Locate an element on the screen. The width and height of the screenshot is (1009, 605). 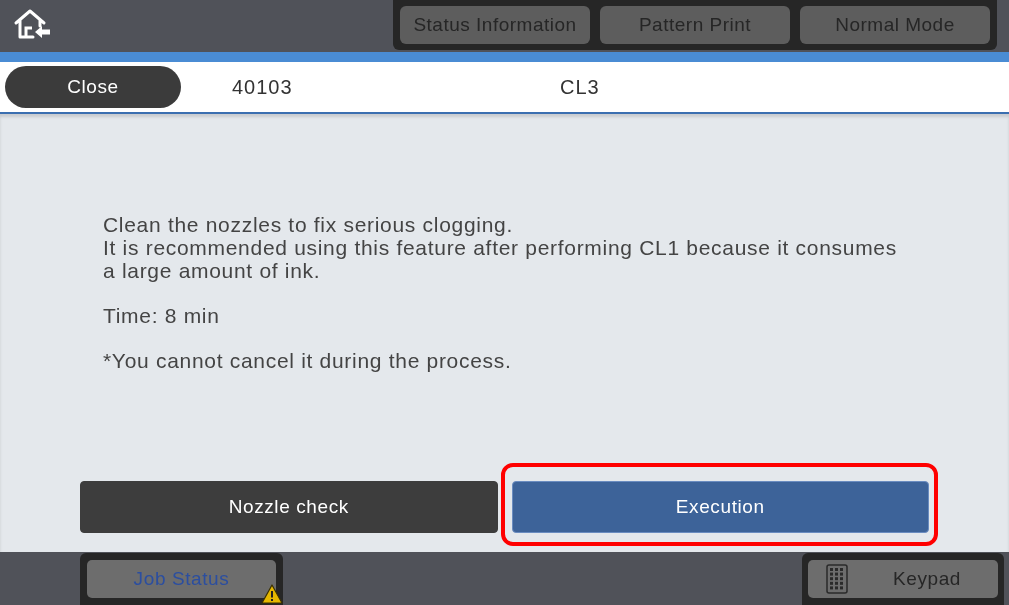
message-text: Clean the nozzles to fix serious clogging. is located at coordinates (308, 224).